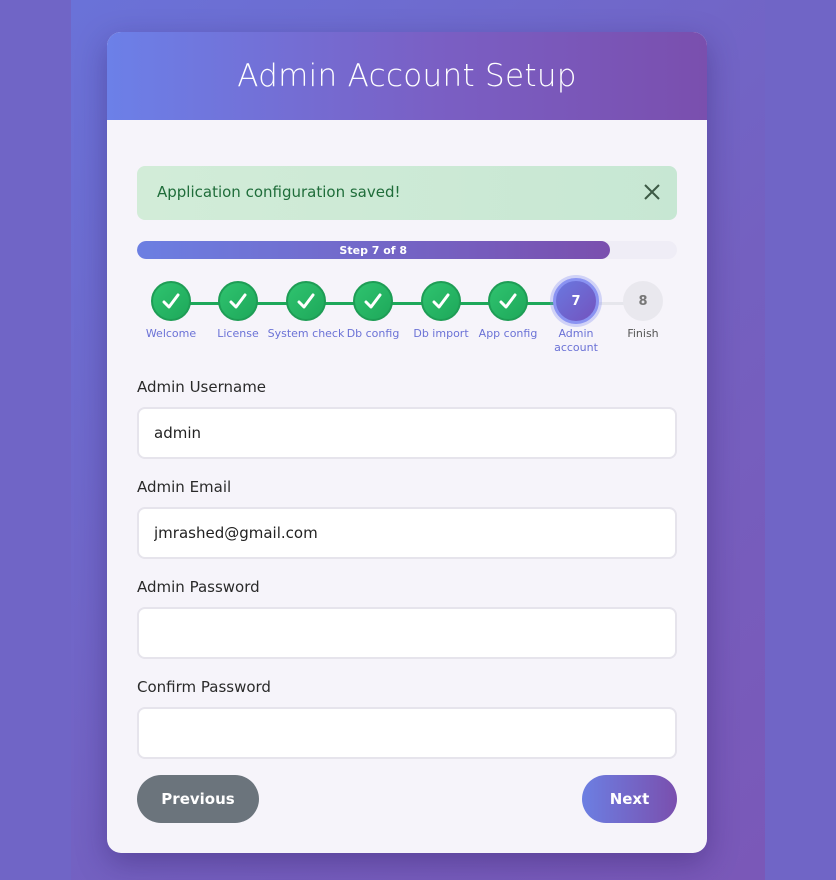 This screenshot has width=836, height=880. Describe the element at coordinates (198, 799) in the screenshot. I see `previous-button: Previous` at that location.